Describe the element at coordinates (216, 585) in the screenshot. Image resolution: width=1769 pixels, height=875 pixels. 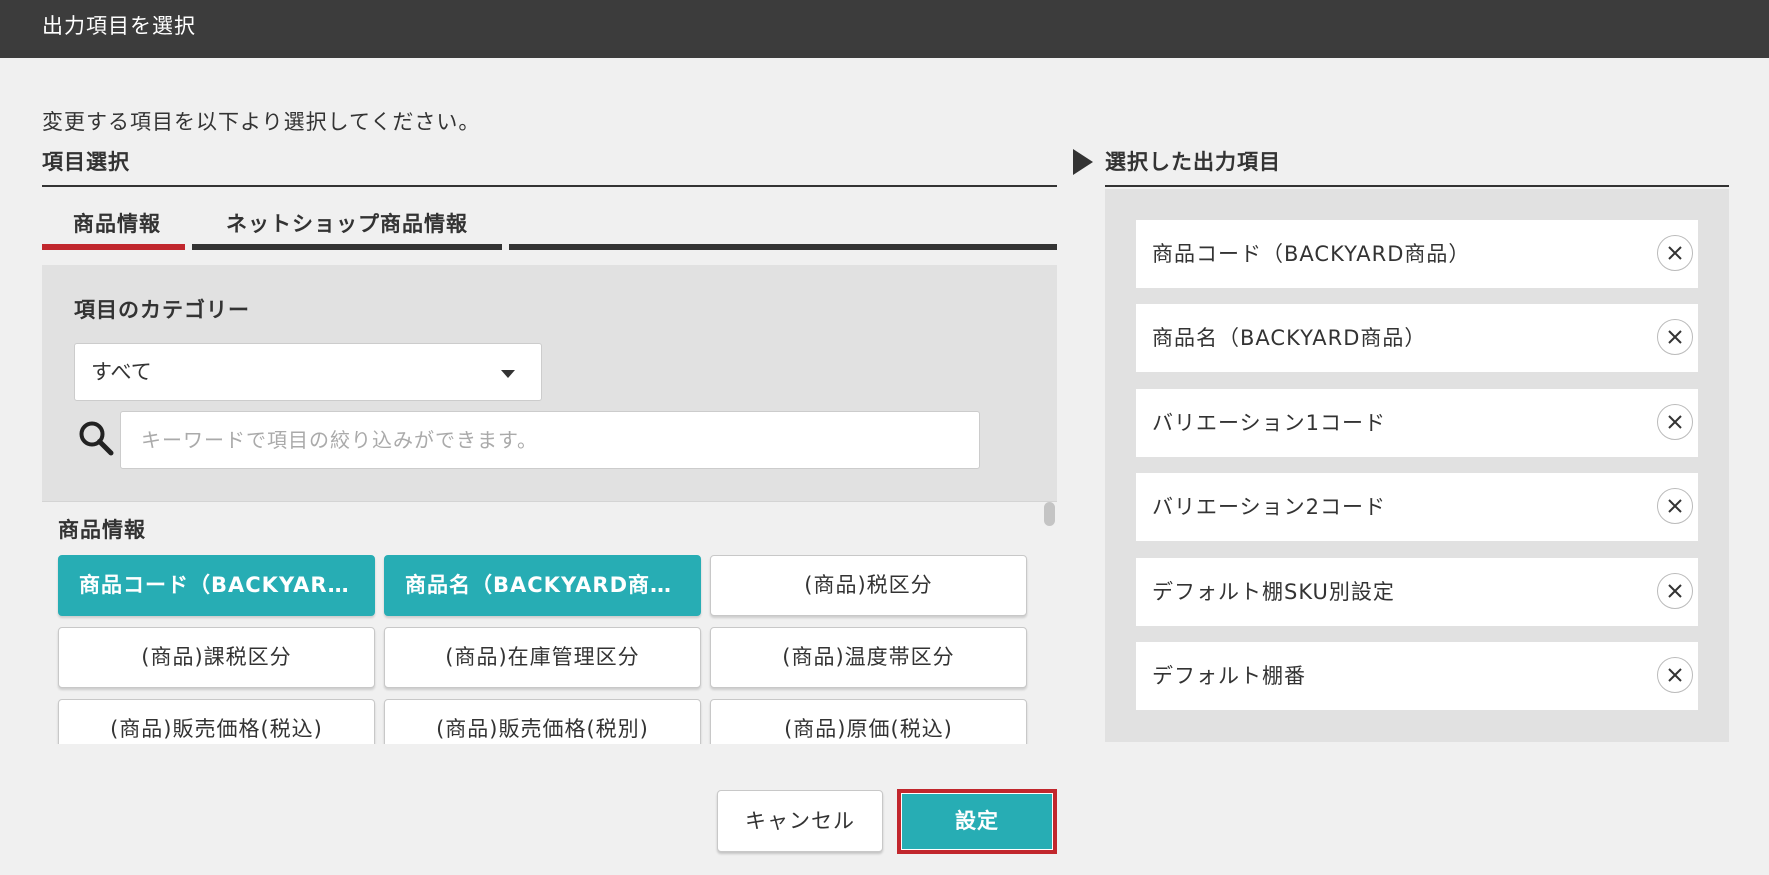
I see `item-button: 商品コード（BACKYARD商品）` at that location.